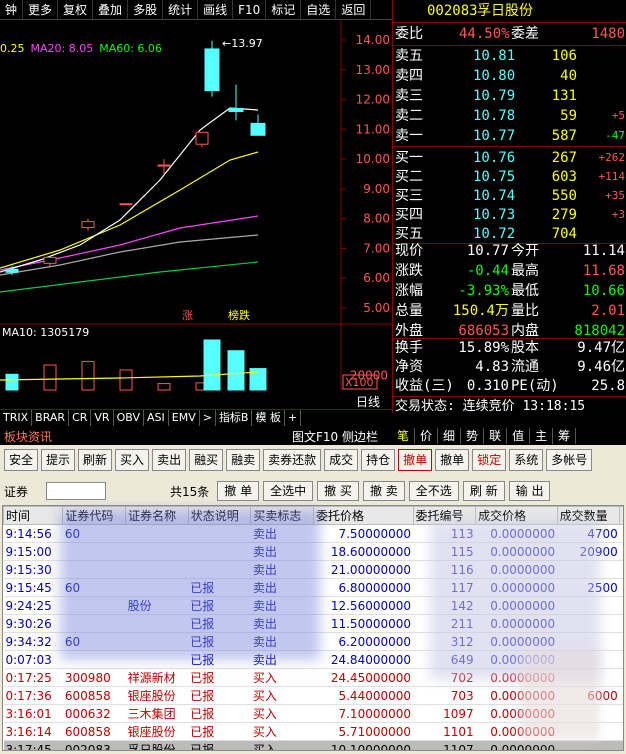  What do you see at coordinates (95, 460) in the screenshot?
I see `trade-button: 刷新` at bounding box center [95, 460].